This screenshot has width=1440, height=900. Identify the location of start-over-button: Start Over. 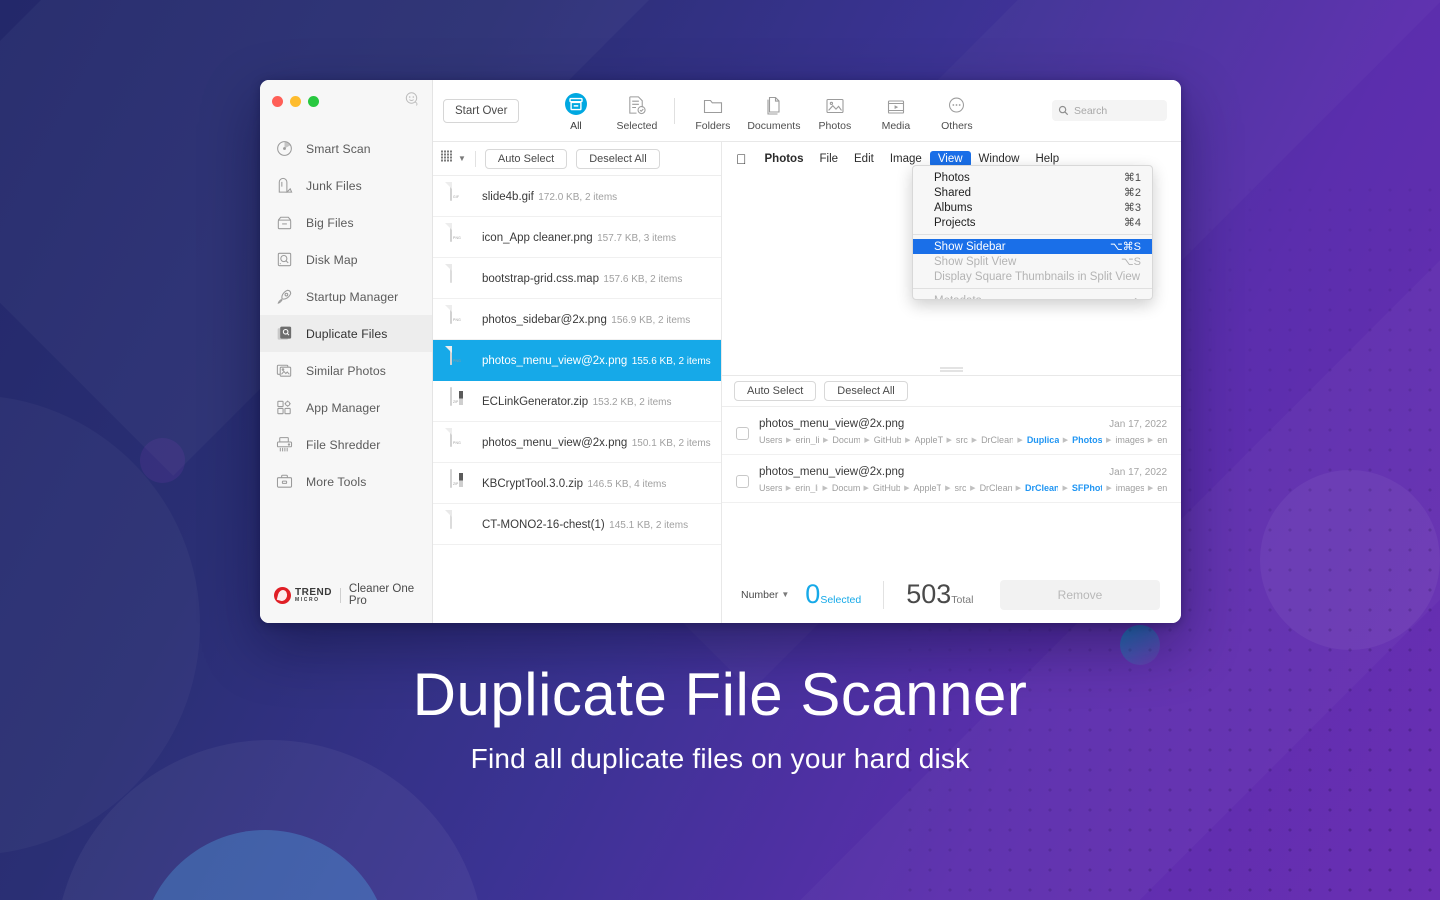
(481, 110).